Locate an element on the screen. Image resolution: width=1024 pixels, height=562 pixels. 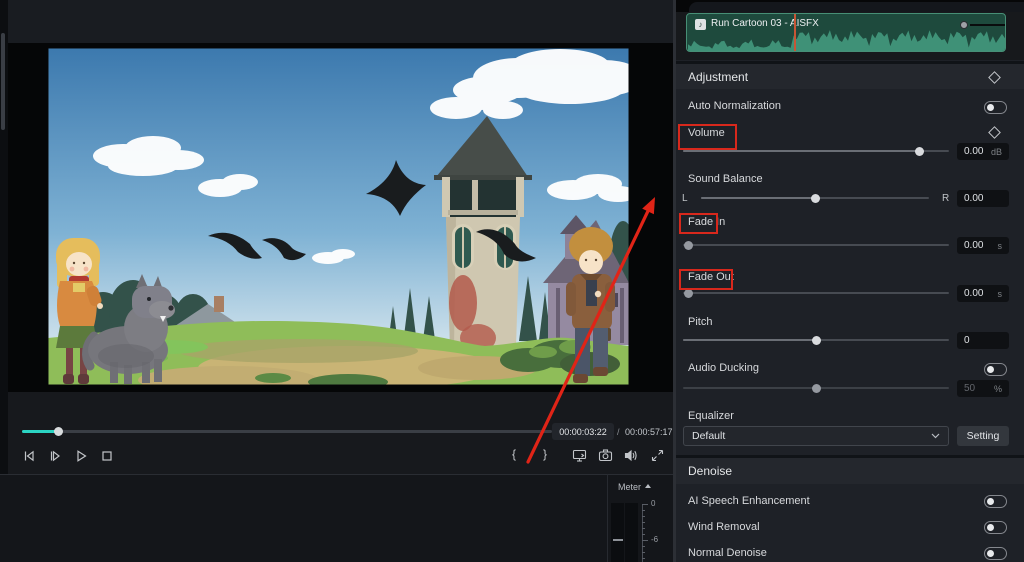
meter-bar-right is located at coordinates (631, 532).